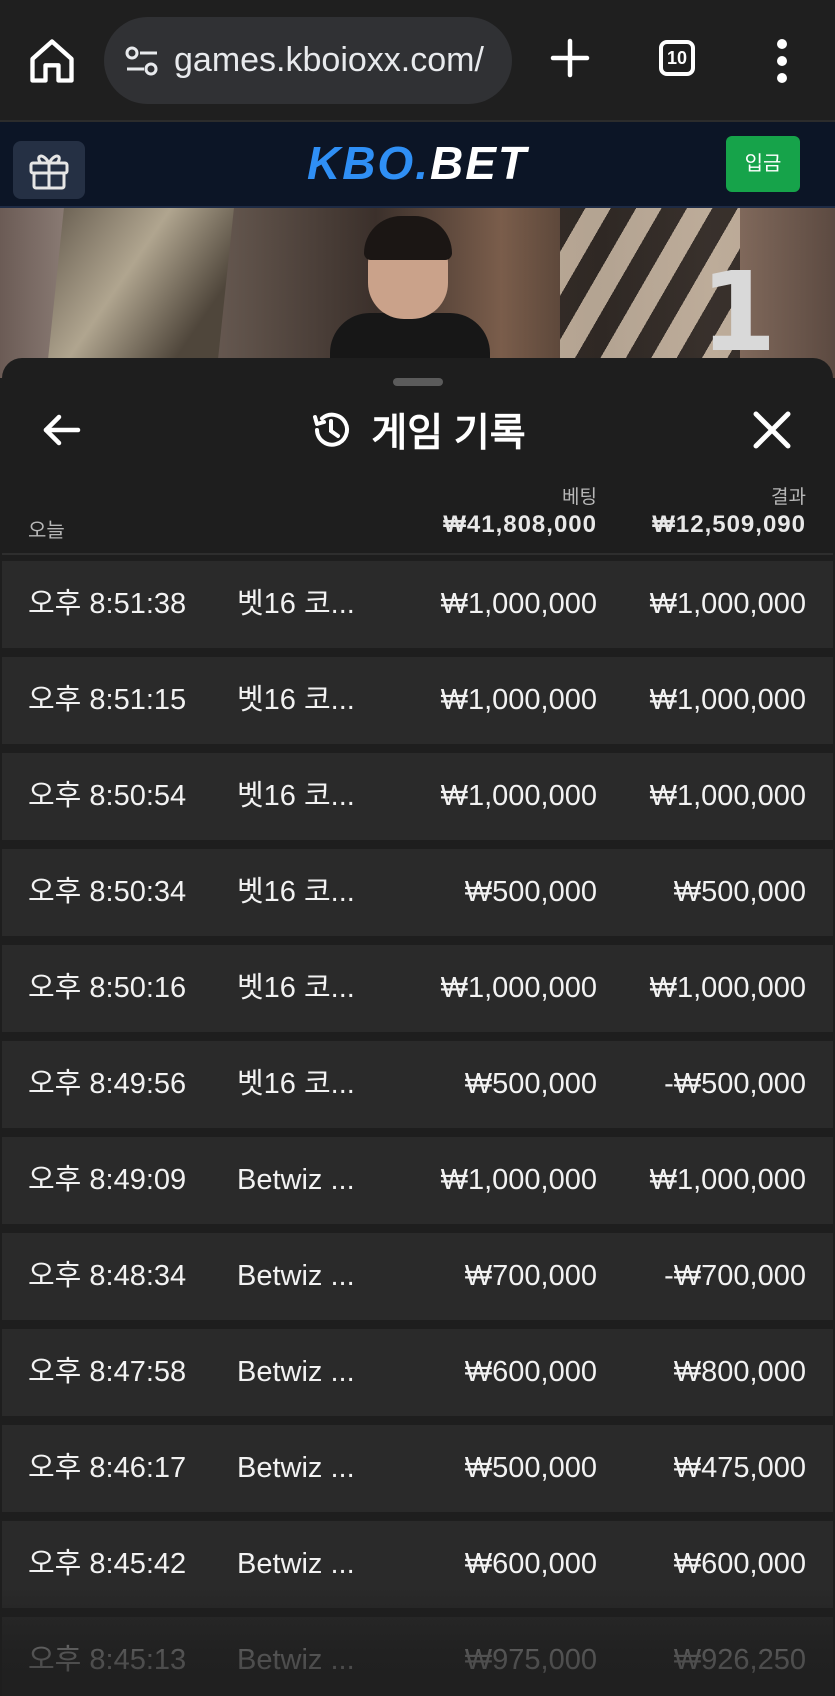  I want to click on history-row: 오후 8:48:34 Betwiz ... ₩700,000 -₩700,000, so click(417, 1276).